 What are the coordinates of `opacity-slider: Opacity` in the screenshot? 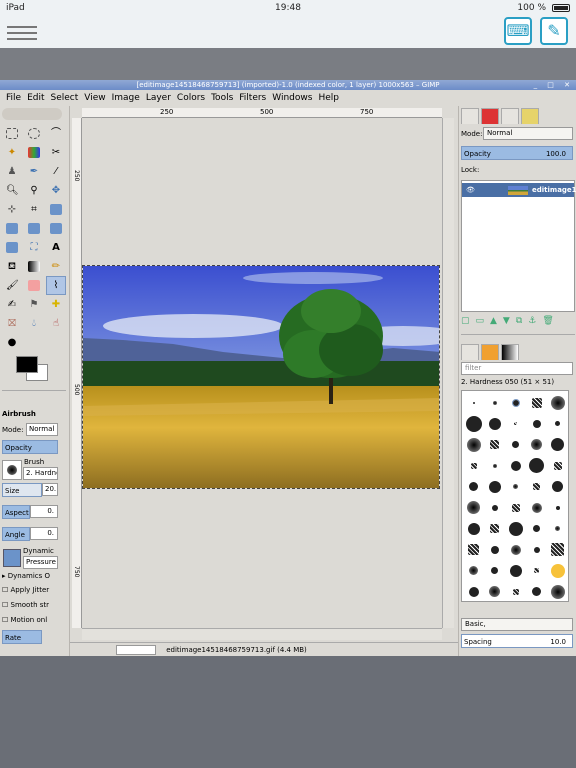 It's located at (30, 447).